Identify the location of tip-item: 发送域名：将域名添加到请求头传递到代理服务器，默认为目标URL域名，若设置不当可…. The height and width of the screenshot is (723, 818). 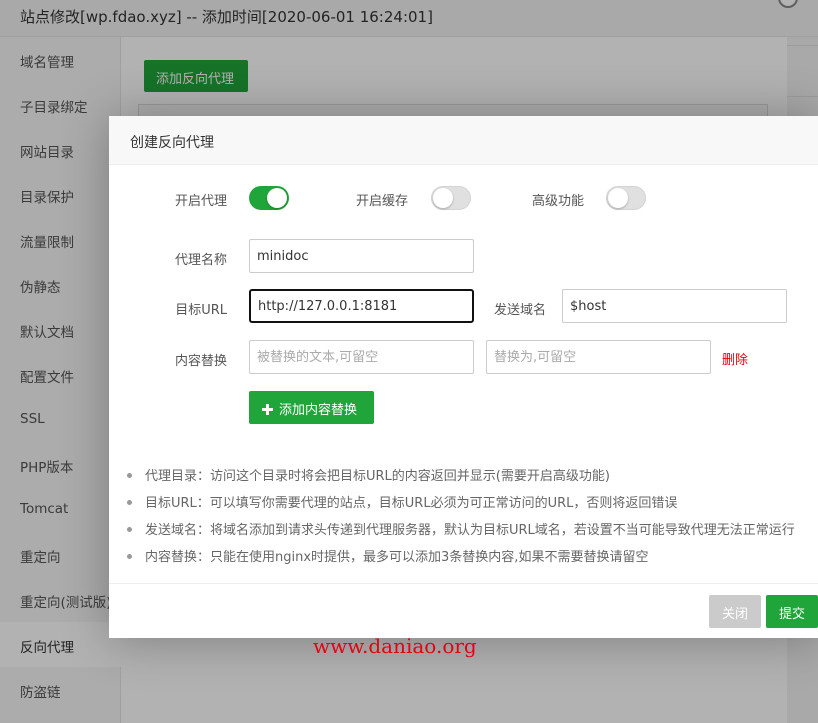
(472, 532).